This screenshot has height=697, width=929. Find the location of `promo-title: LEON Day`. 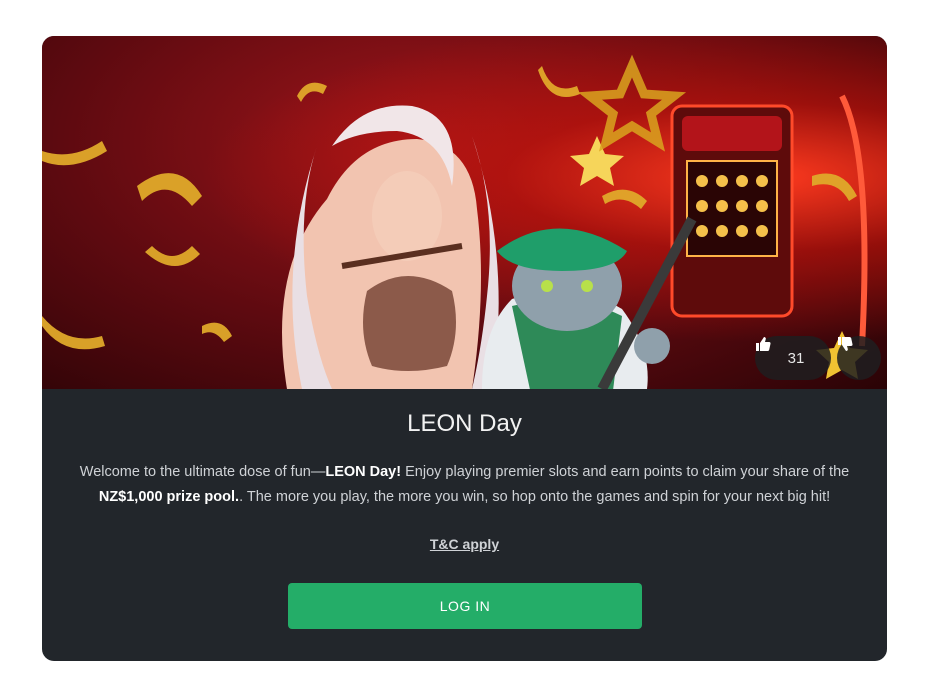

promo-title: LEON Day is located at coordinates (464, 423).